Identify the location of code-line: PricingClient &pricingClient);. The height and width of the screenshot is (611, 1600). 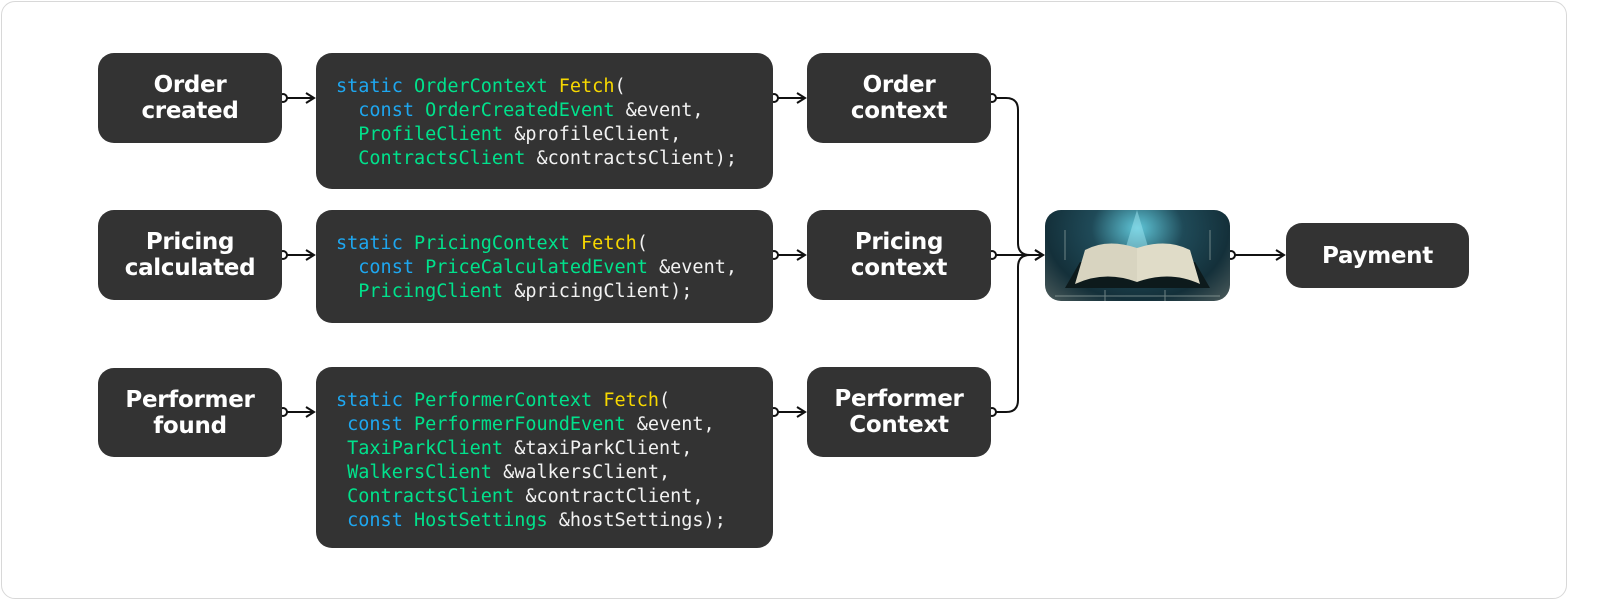
(554, 292).